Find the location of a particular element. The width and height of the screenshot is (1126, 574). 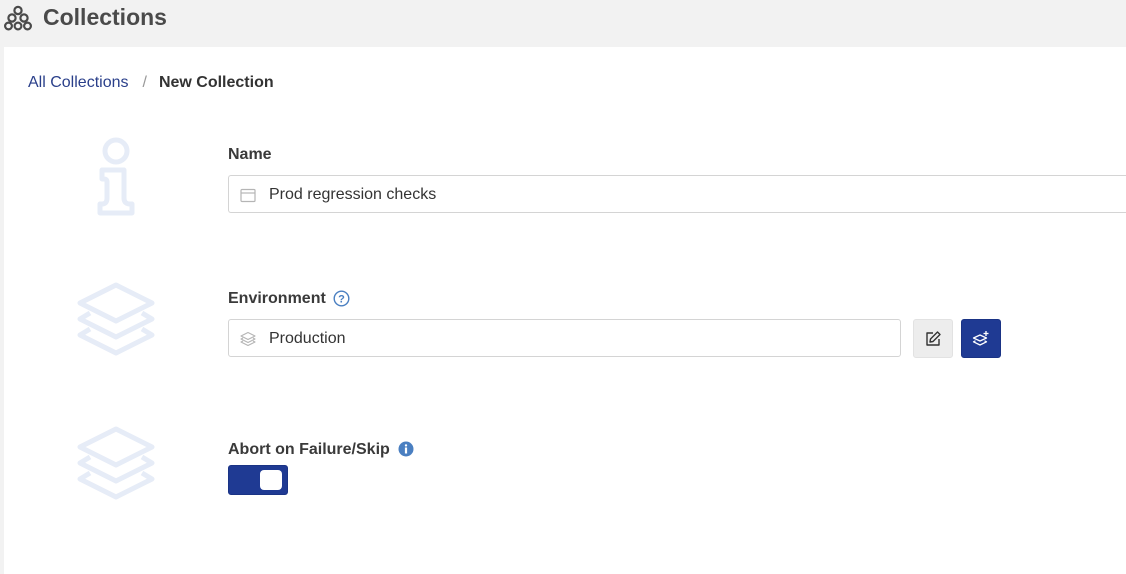

layers-small-icon is located at coordinates (248, 339).